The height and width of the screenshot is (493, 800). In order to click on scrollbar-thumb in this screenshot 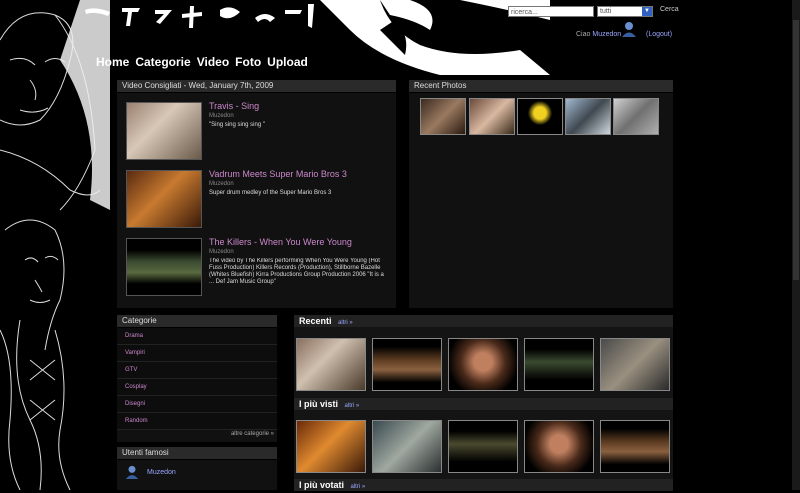, I will do `click(796, 150)`.